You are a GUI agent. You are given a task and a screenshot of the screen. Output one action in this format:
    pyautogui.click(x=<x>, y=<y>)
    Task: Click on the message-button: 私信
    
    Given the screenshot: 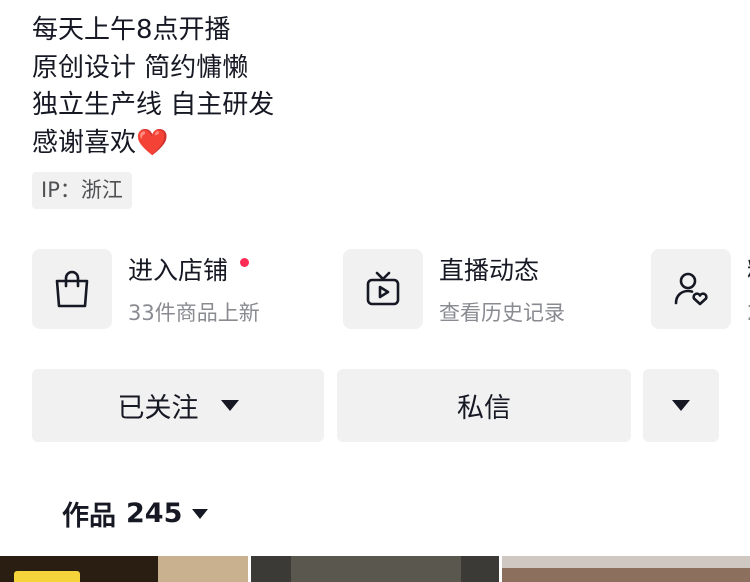 What is the action you would take?
    pyautogui.click(x=484, y=405)
    